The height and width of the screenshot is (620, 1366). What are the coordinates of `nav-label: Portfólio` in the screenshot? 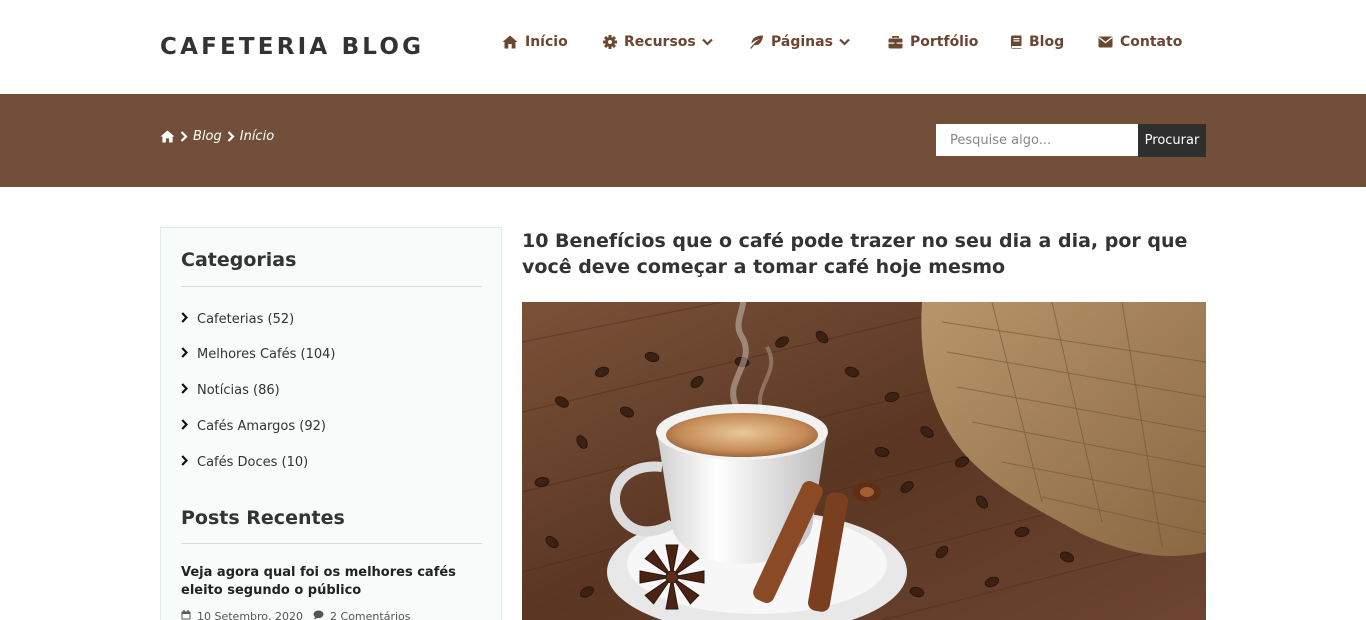 It's located at (944, 42).